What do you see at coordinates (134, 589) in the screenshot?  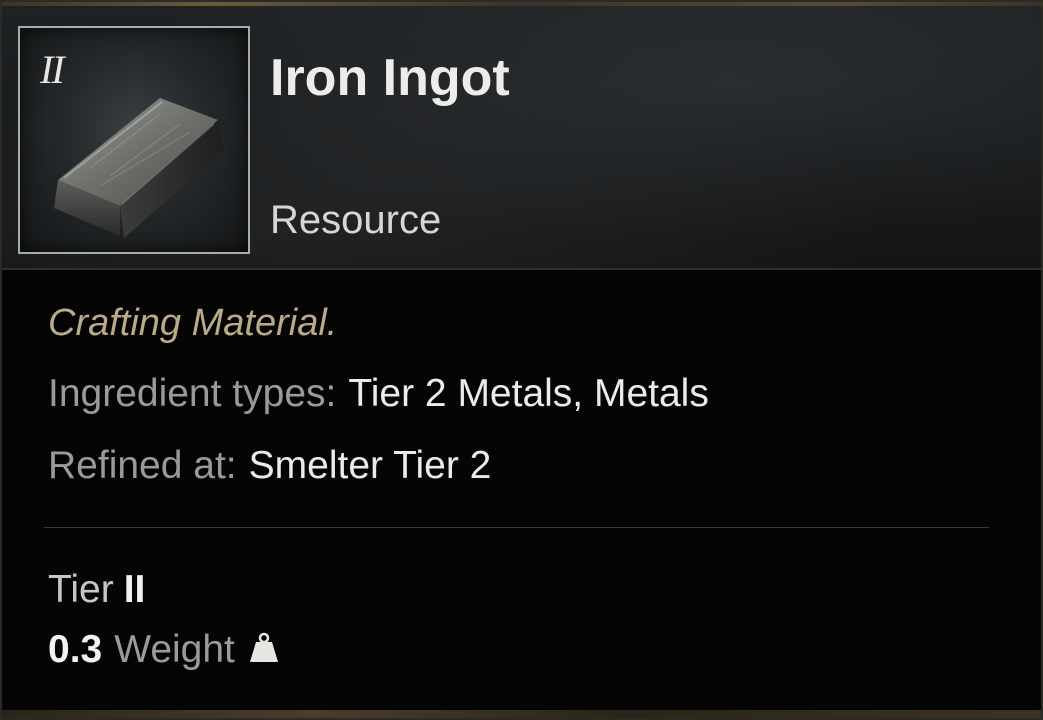 I see `tier-value: II` at bounding box center [134, 589].